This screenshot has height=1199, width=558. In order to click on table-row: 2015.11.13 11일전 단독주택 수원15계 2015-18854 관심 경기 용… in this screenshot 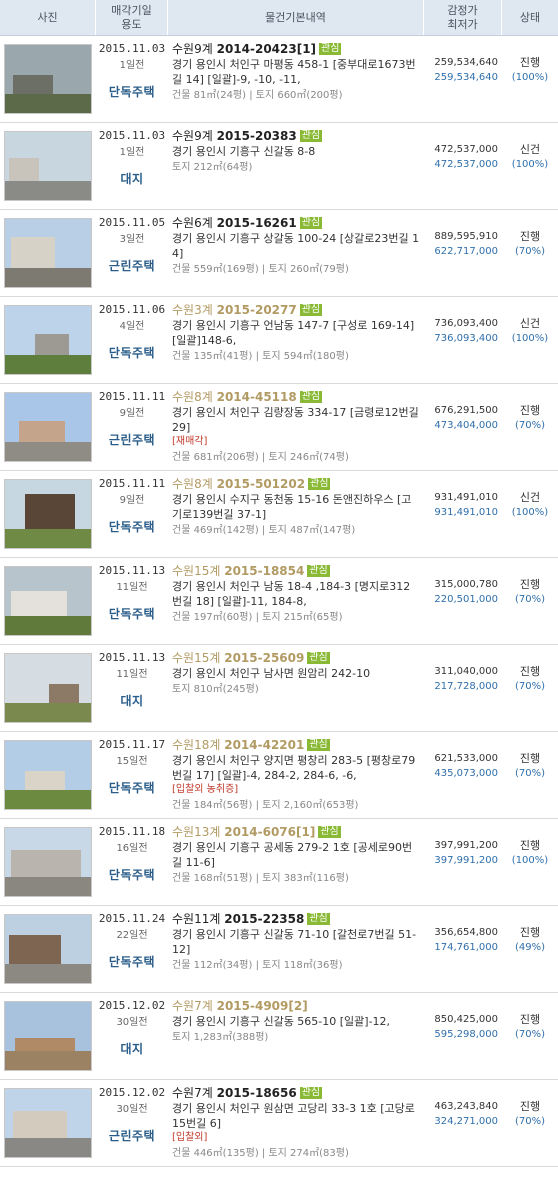, I will do `click(279, 601)`.